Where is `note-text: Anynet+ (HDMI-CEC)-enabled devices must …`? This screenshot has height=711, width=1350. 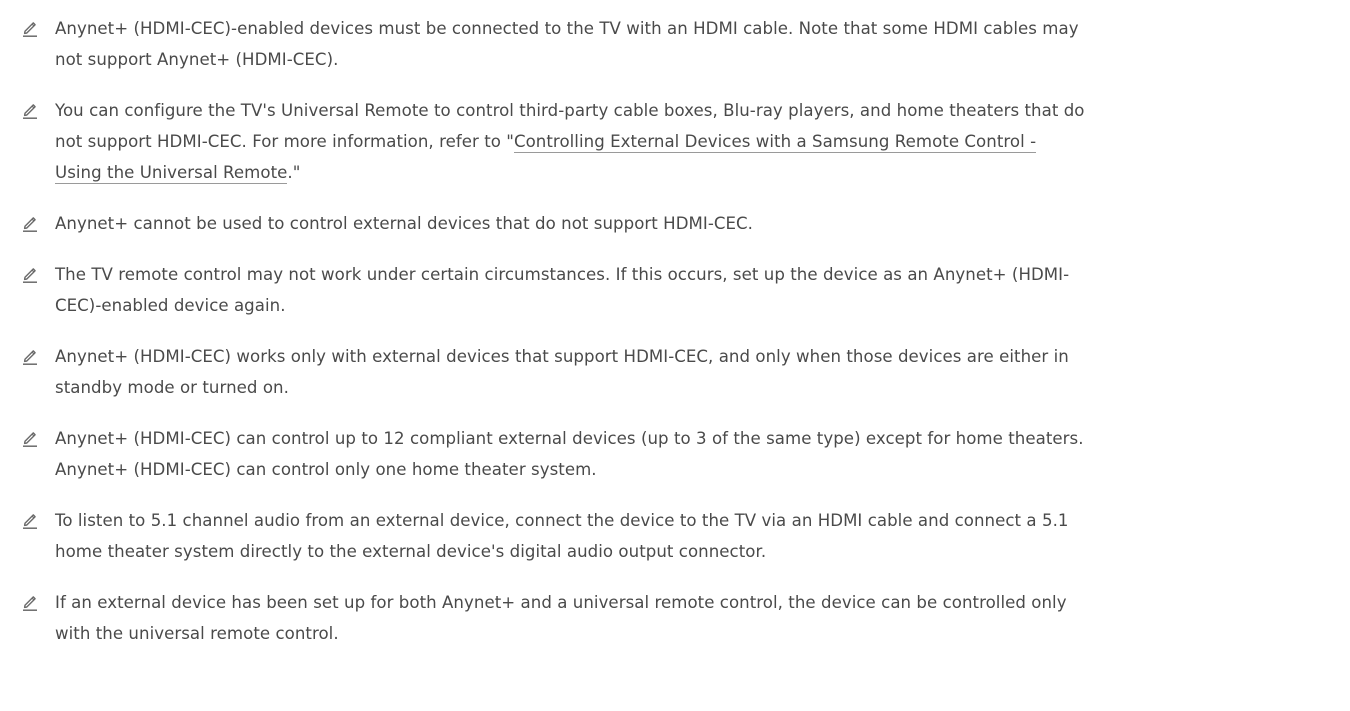 note-text: Anynet+ (HDMI-CEC)-enabled devices must … is located at coordinates (567, 44).